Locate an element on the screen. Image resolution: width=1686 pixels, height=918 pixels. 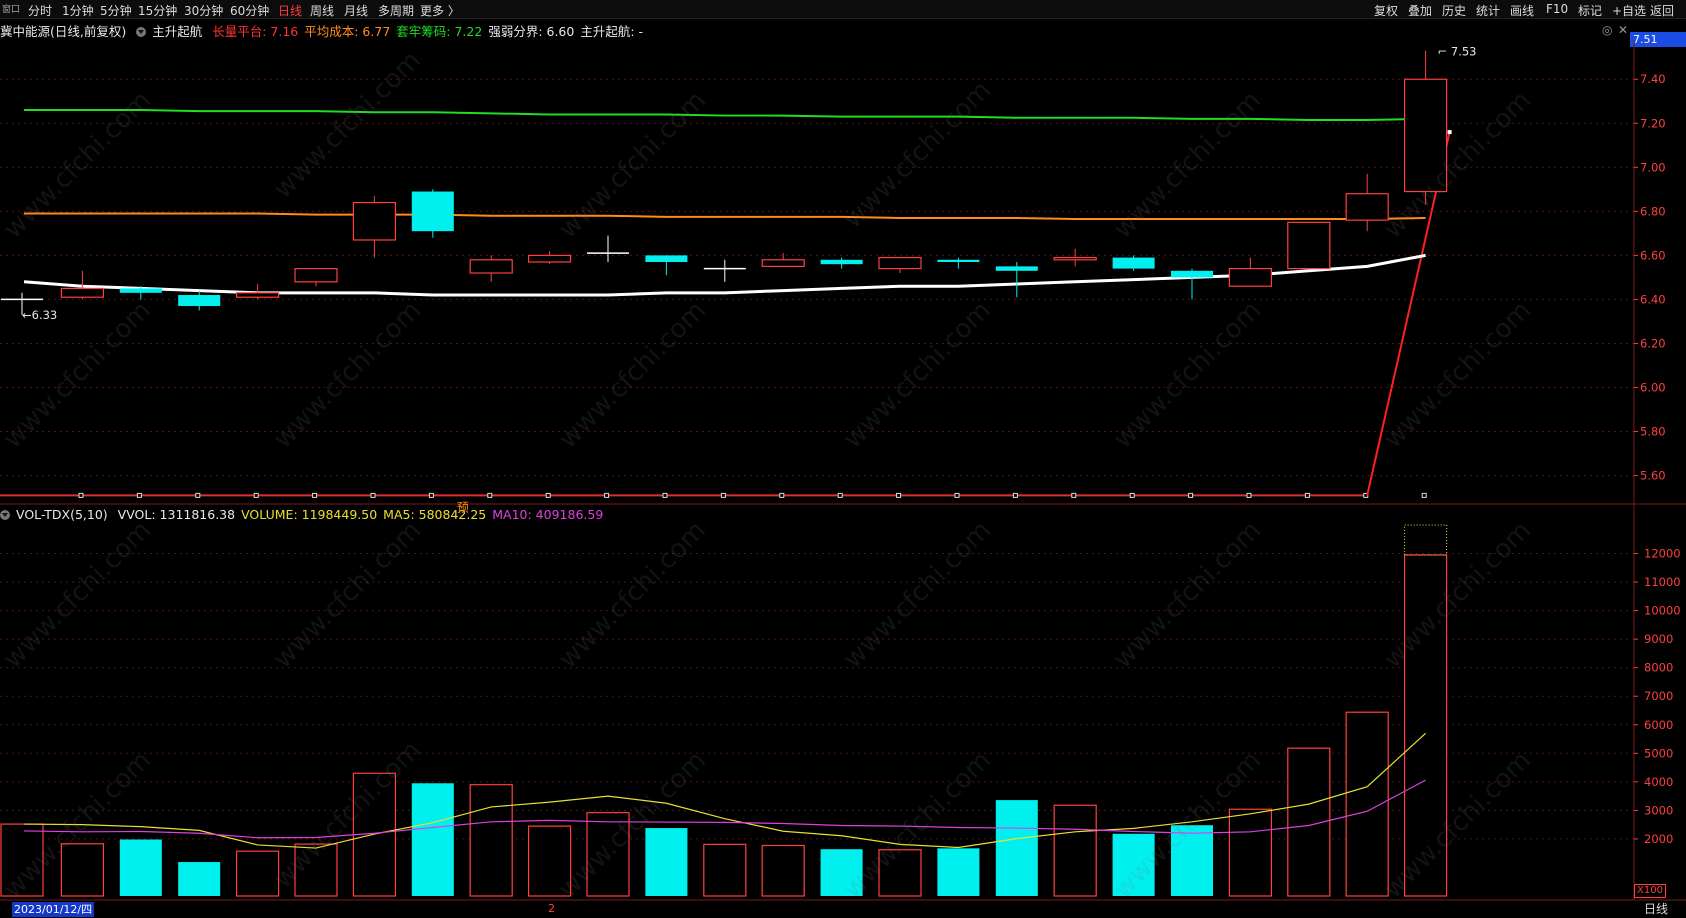
volume-forecast-box is located at coordinates (1426, 540).